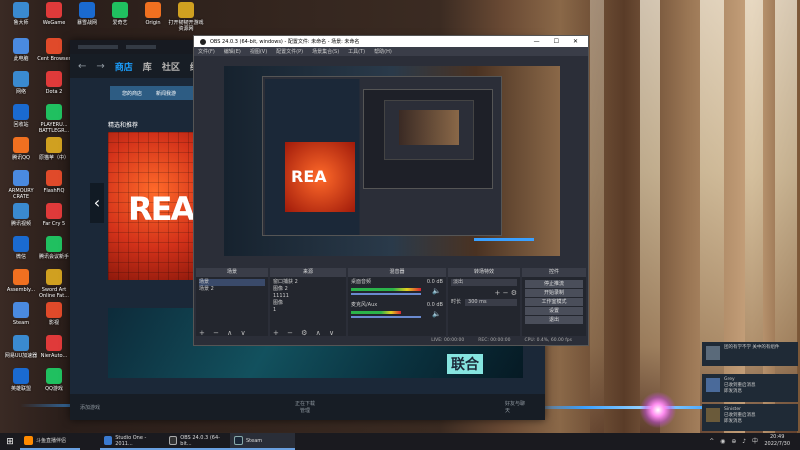  I want to click on menu-profile: 配置文件(P), so click(289, 51).